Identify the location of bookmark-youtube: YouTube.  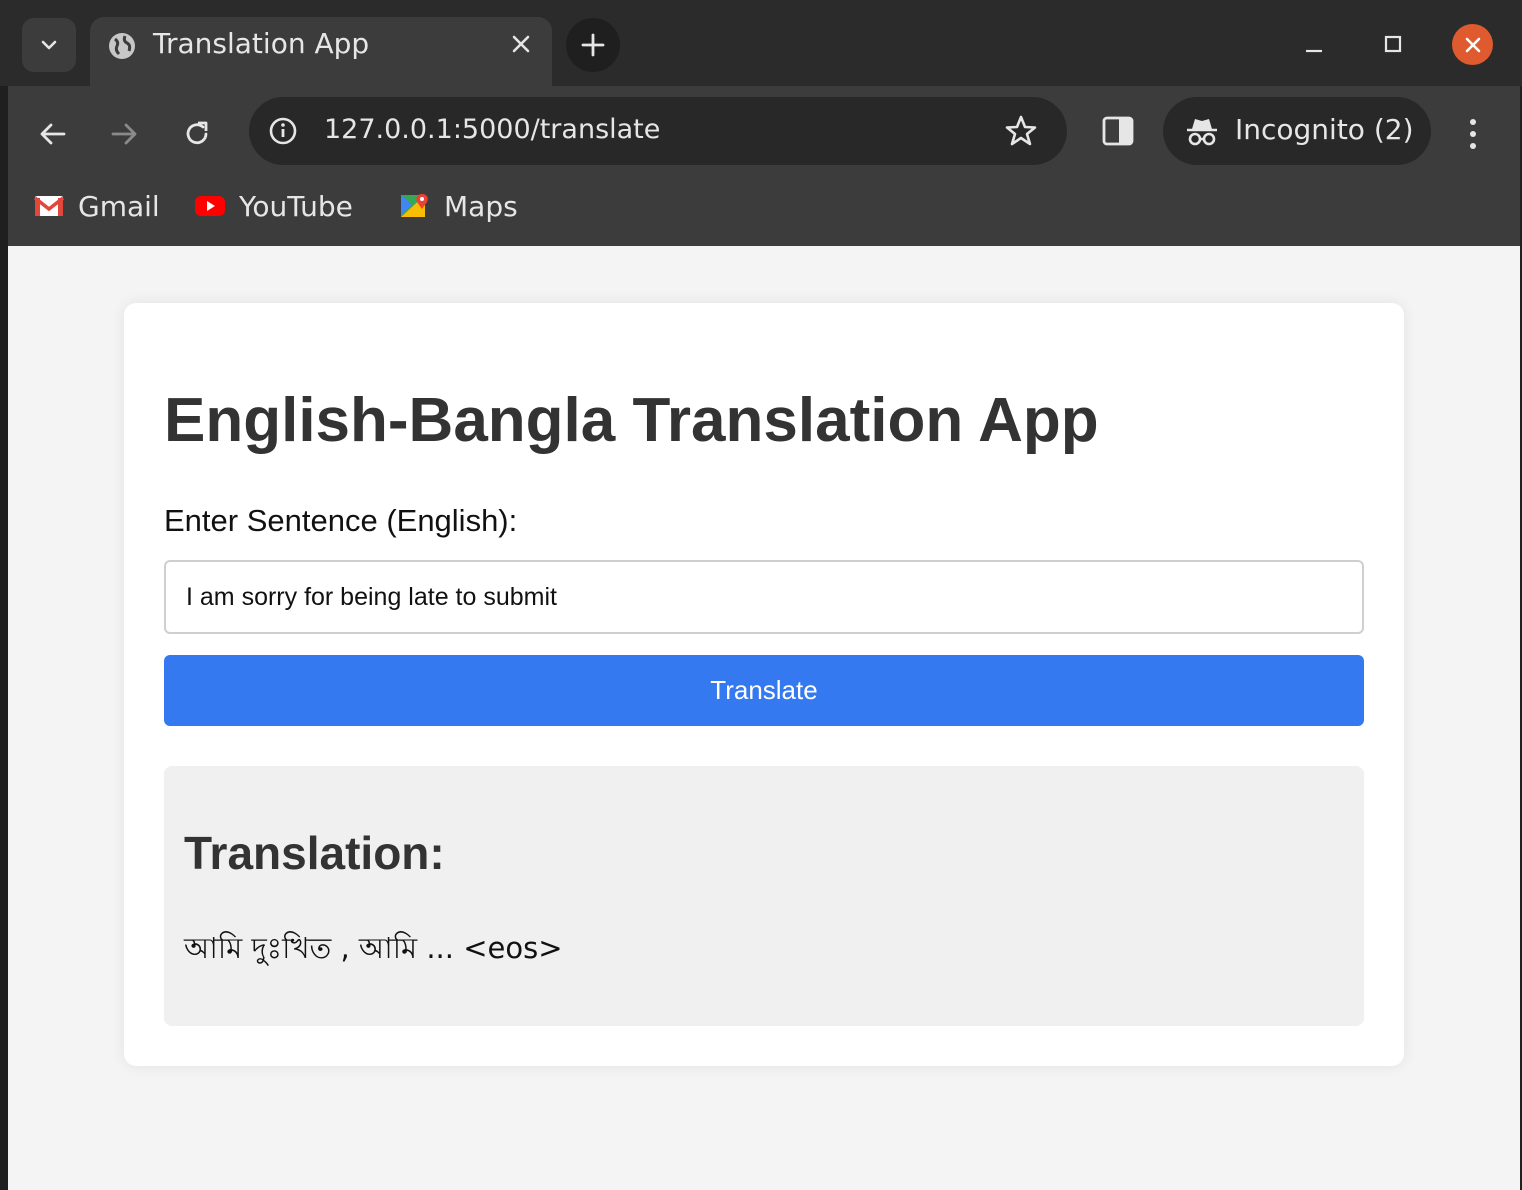
(274, 206).